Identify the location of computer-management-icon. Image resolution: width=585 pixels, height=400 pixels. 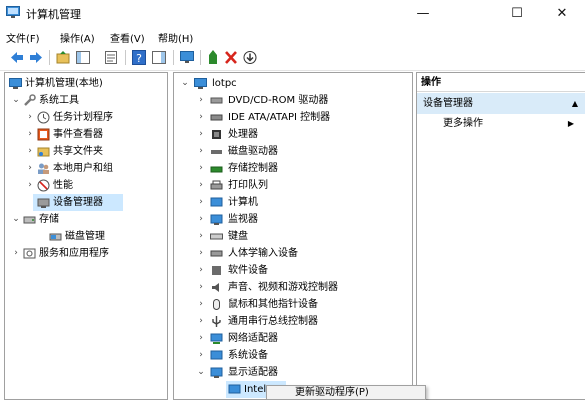
(15, 83).